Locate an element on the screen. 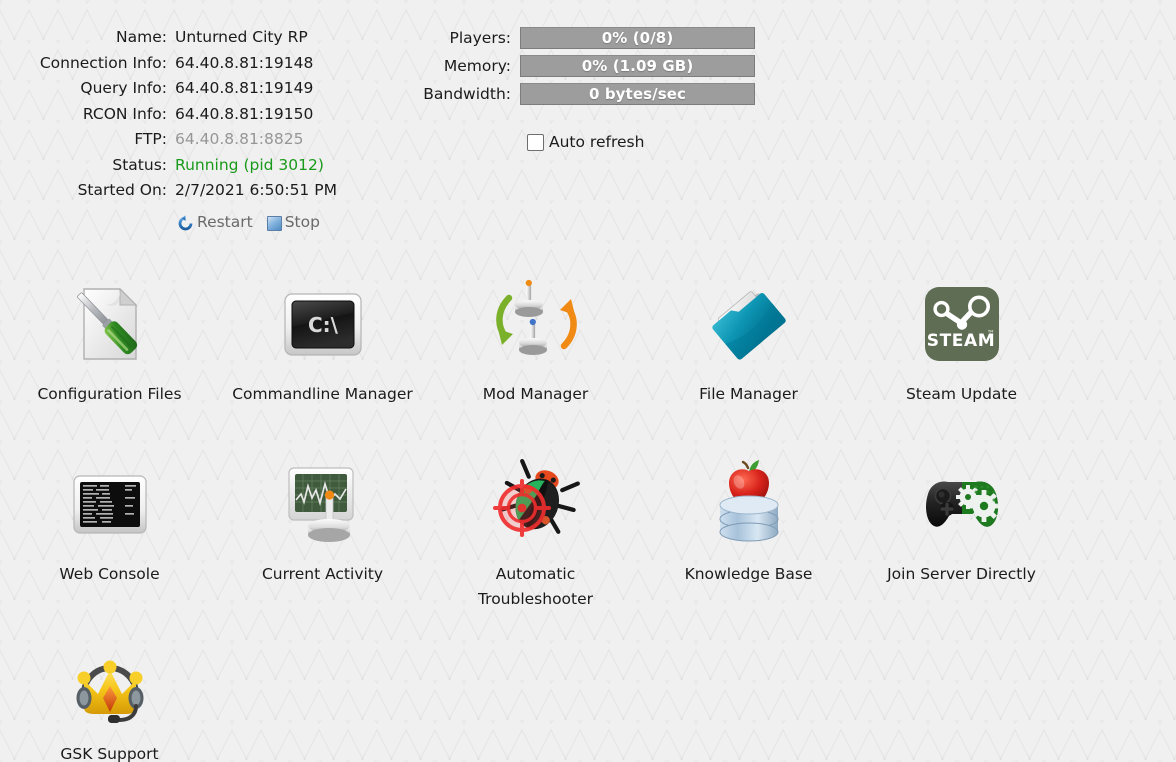  bug-crosshair-icon is located at coordinates (536, 504).